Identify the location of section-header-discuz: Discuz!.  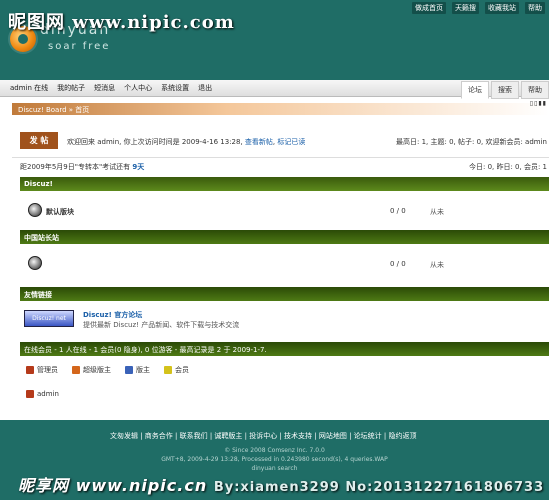
(284, 184).